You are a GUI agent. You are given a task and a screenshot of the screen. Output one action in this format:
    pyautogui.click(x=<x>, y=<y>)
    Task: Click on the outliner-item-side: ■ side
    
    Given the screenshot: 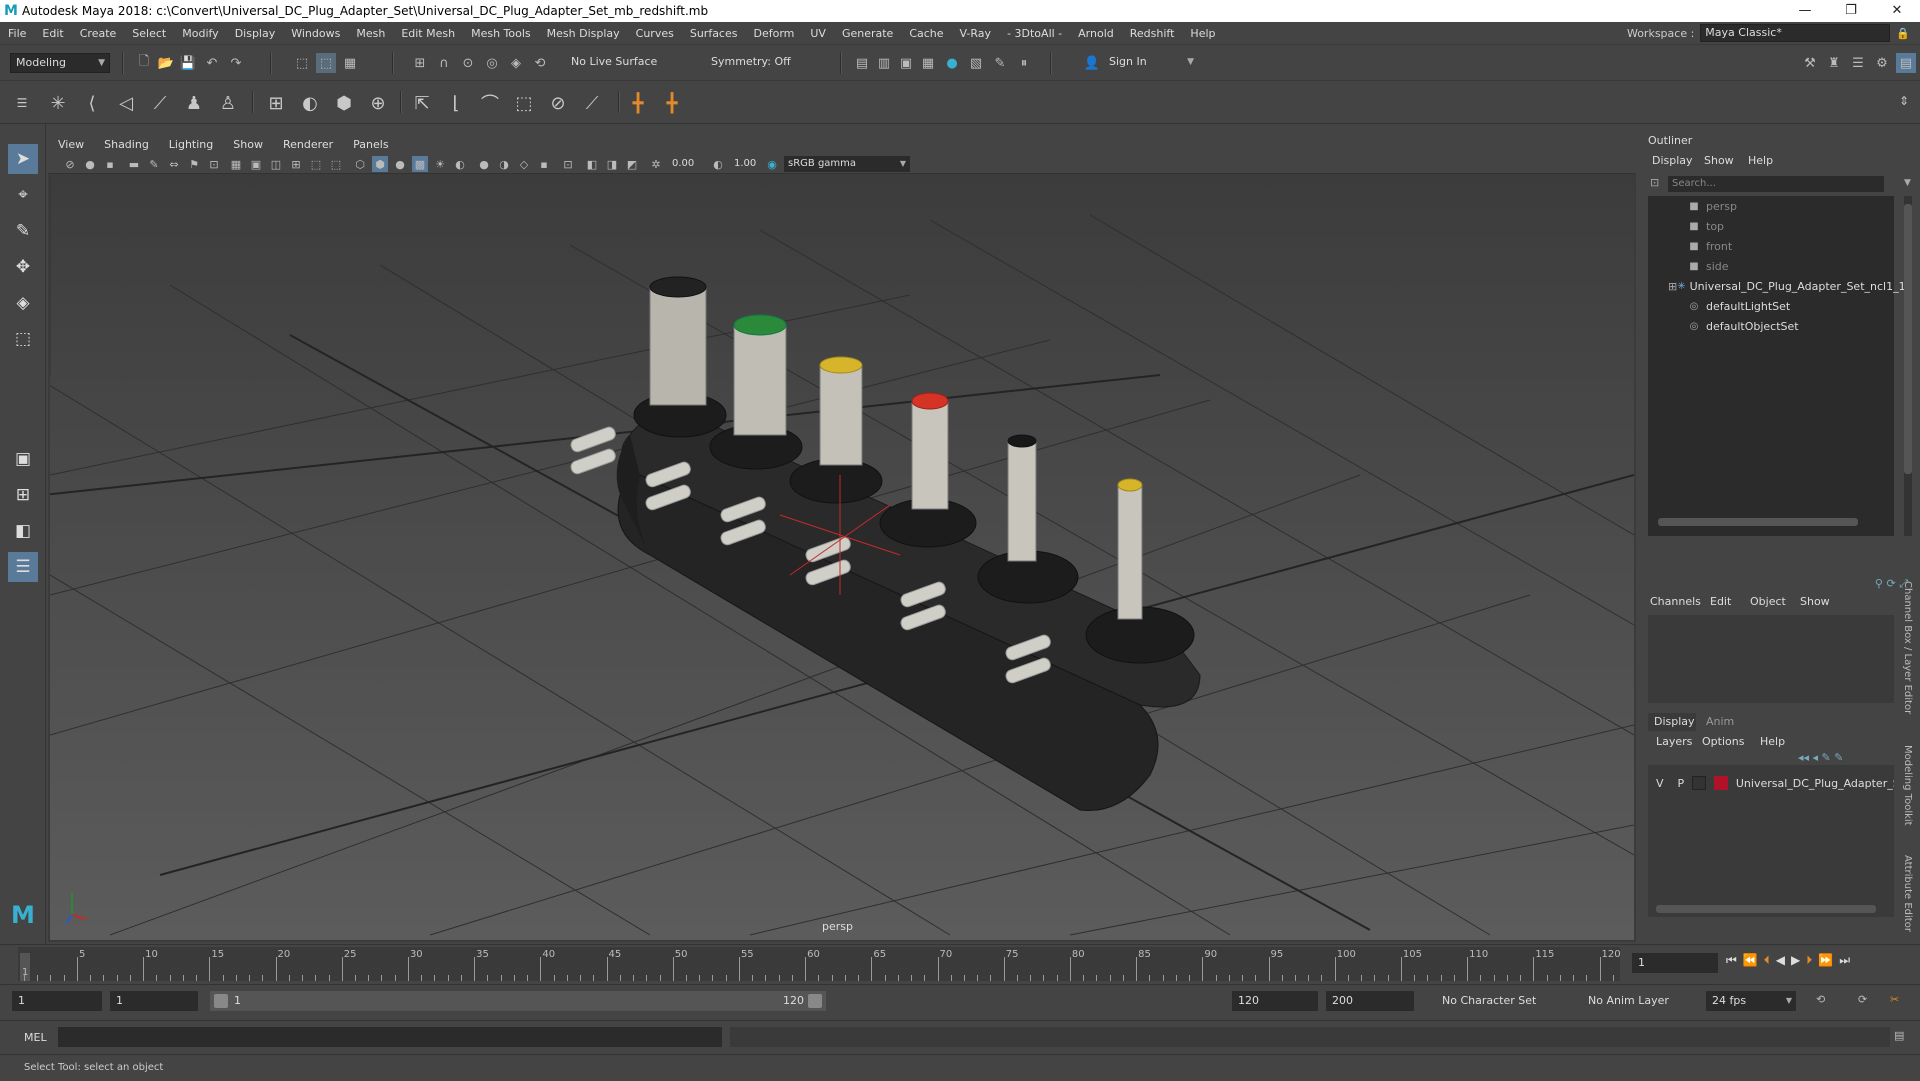 What is the action you would take?
    pyautogui.click(x=1771, y=266)
    